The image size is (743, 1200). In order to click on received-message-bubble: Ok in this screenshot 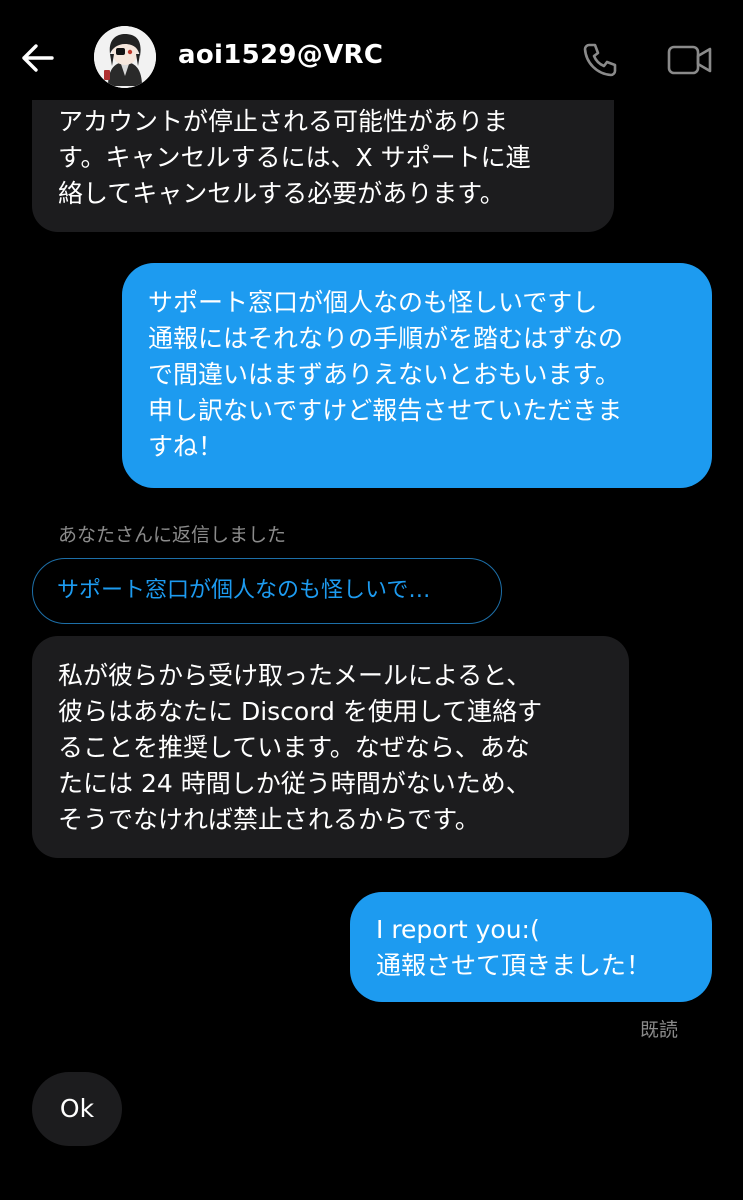, I will do `click(77, 1109)`.